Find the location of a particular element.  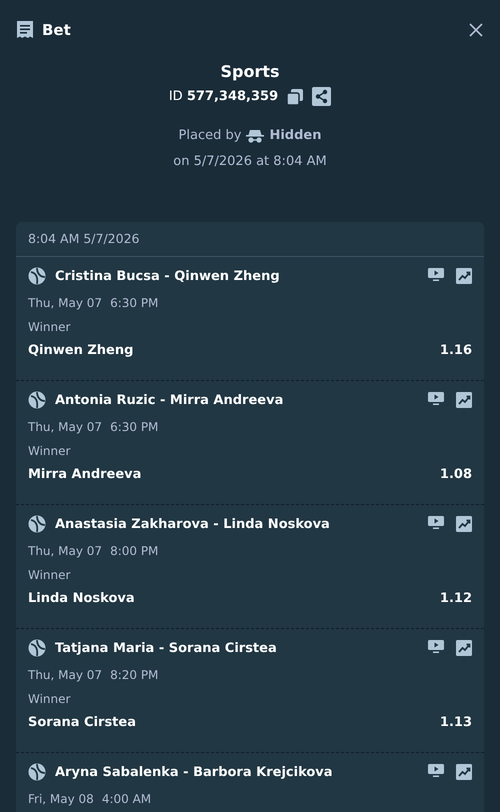

sport-title: Sports is located at coordinates (250, 72).